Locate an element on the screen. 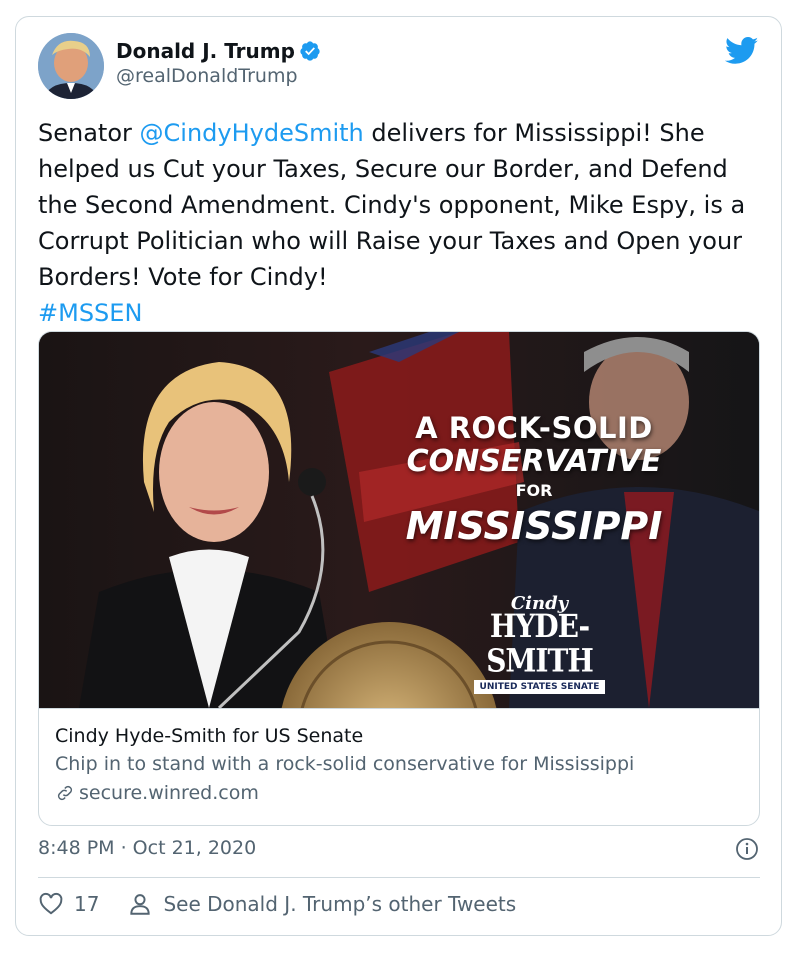 This screenshot has width=799, height=955. heart-icon is located at coordinates (51, 903).